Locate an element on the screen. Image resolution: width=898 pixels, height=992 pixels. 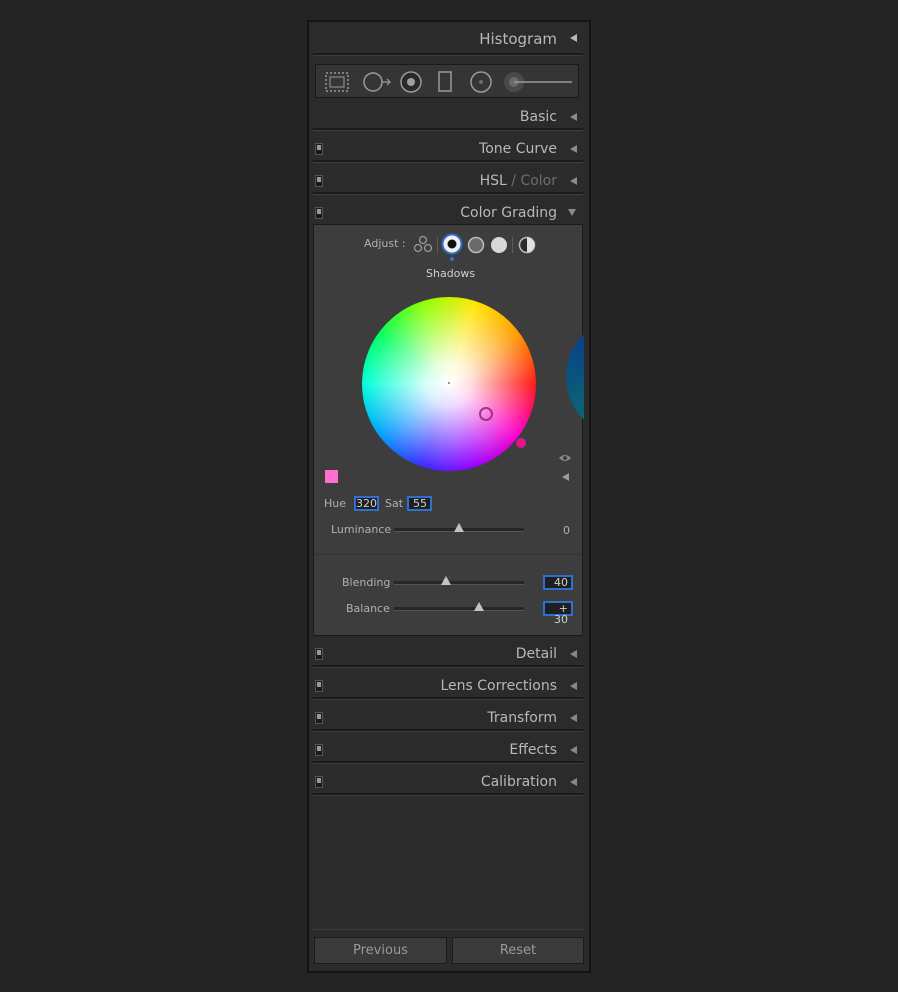
luminance-value: 0 is located at coordinates (566, 530).